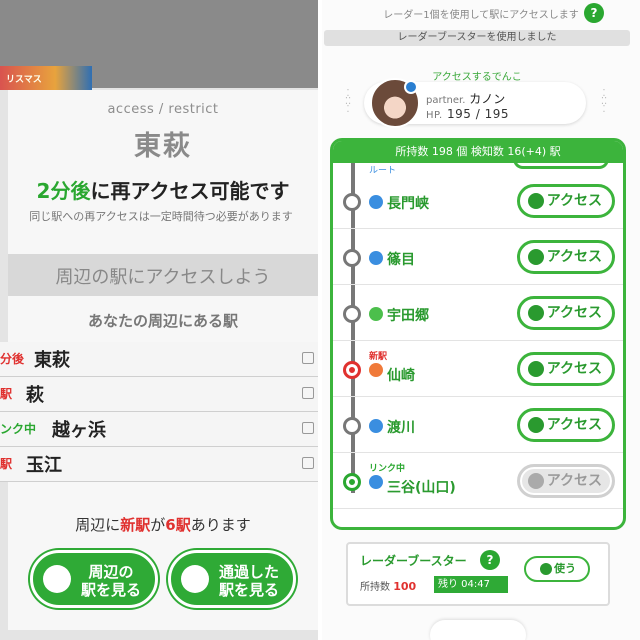  I want to click on booster-count: 所持数 100, so click(388, 586).